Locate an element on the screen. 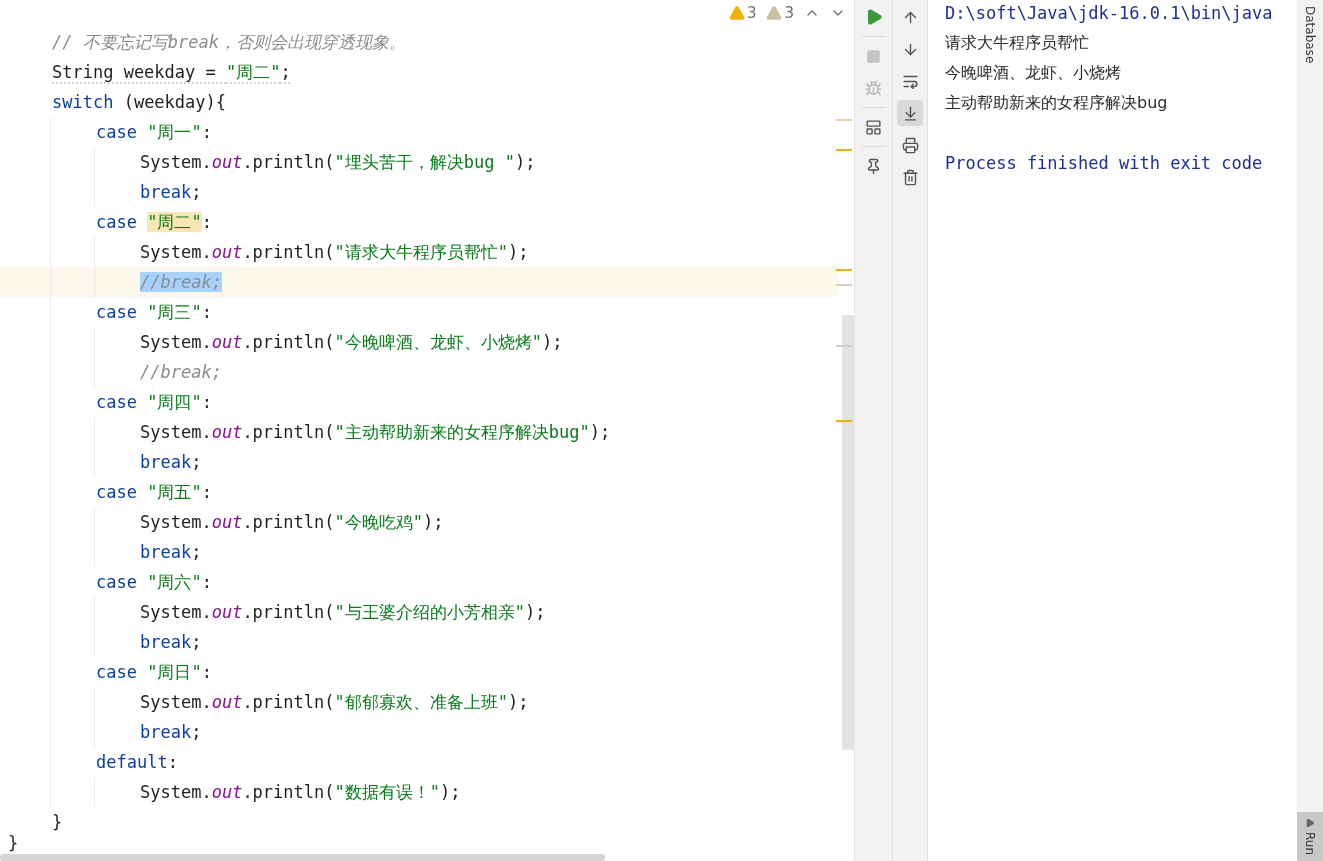 The width and height of the screenshot is (1323, 861). code-line: } is located at coordinates (57, 822).